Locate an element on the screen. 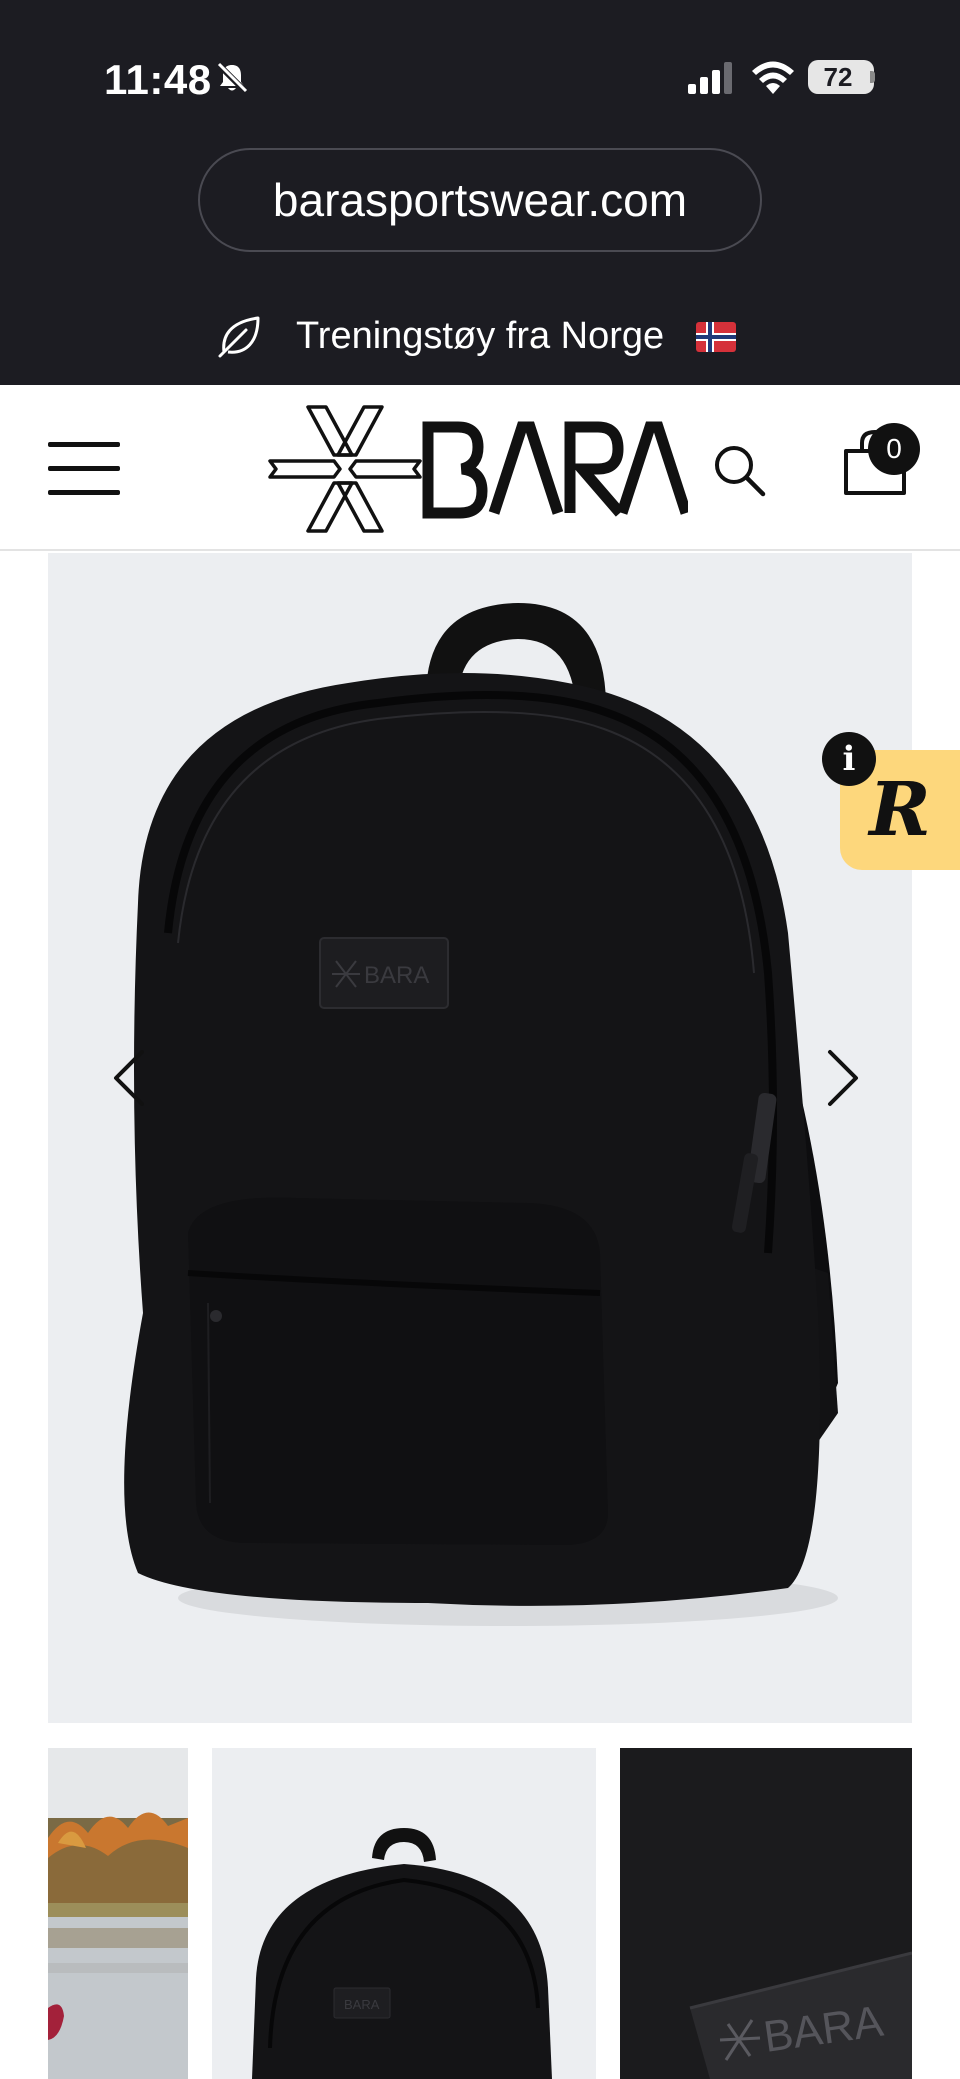 The width and height of the screenshot is (960, 2079). norway-flag-icon is located at coordinates (716, 337).